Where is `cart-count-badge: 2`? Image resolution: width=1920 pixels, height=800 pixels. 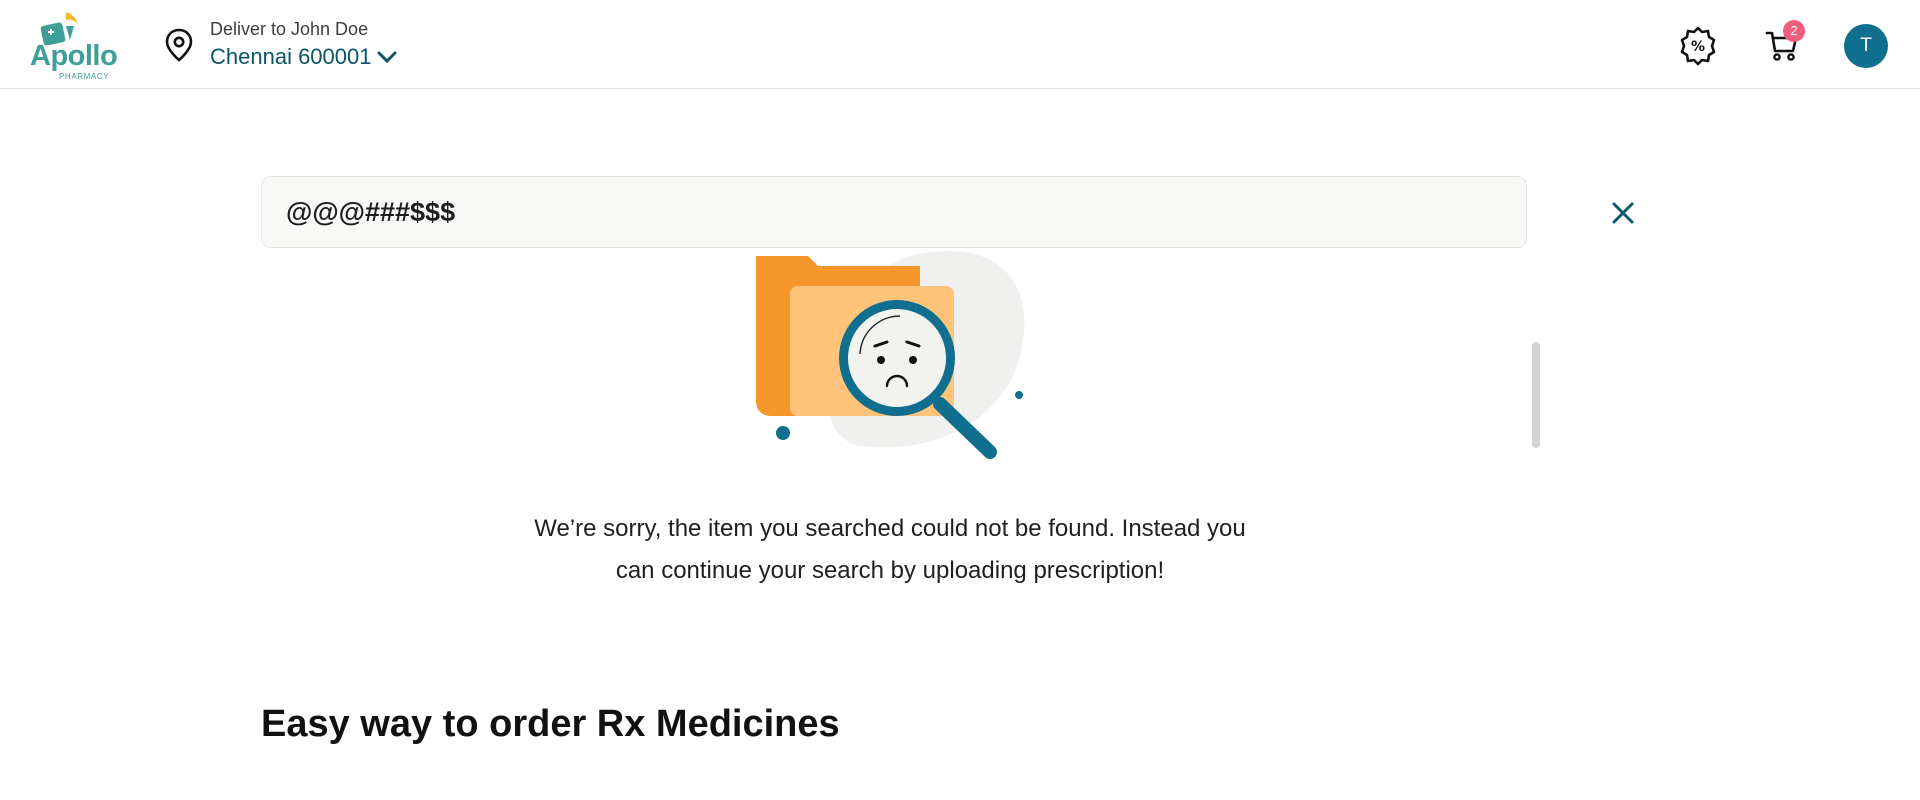 cart-count-badge: 2 is located at coordinates (1794, 31).